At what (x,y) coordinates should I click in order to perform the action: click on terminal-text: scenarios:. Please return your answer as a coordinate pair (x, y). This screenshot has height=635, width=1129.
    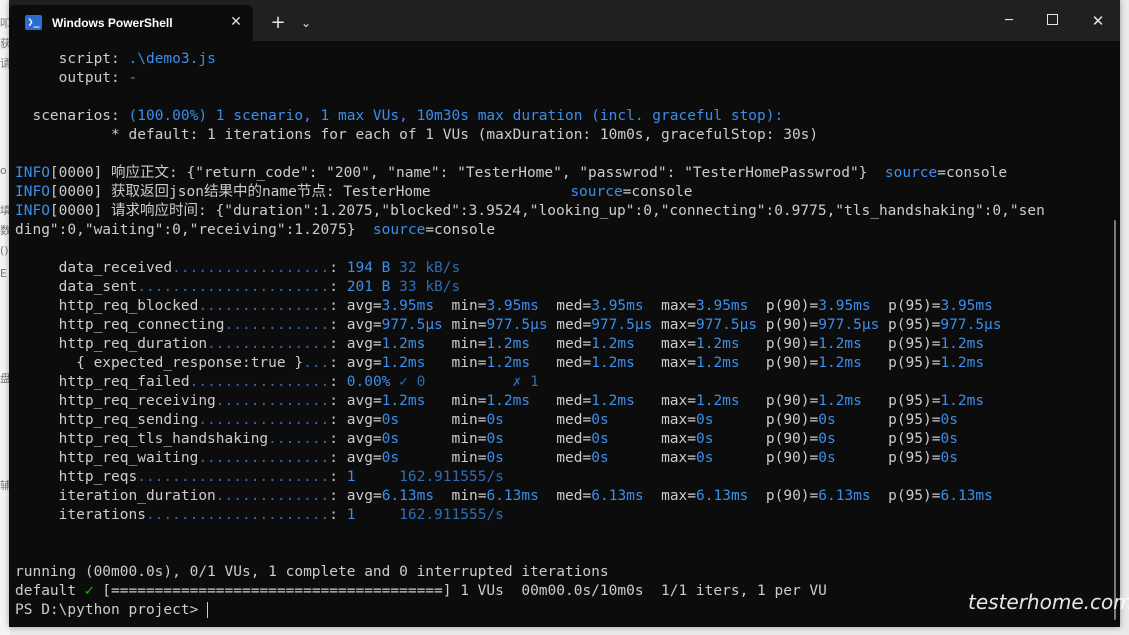
    Looking at the image, I should click on (72, 116).